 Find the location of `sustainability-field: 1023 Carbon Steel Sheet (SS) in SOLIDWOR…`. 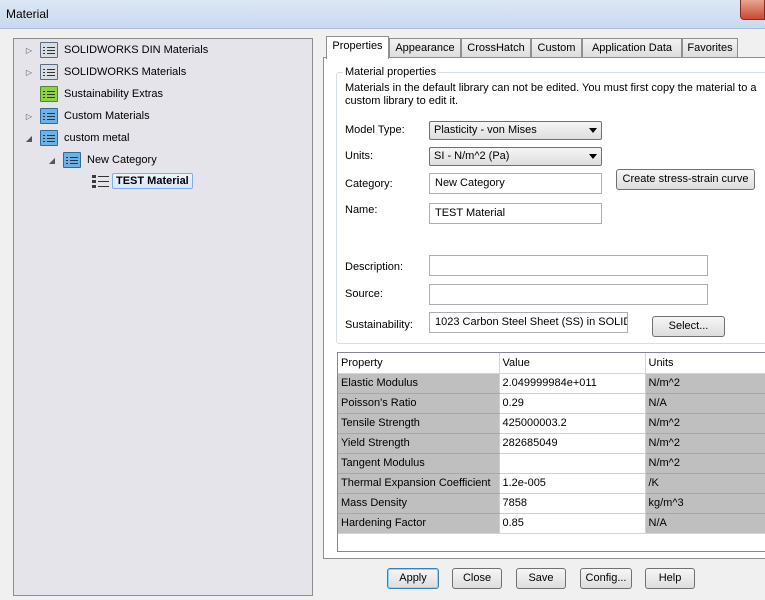

sustainability-field: 1023 Carbon Steel Sheet (SS) in SOLIDWOR… is located at coordinates (528, 322).